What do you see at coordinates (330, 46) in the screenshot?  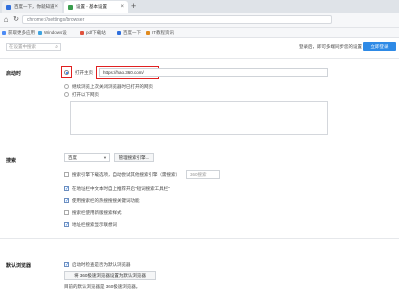 I see `login-hint: 登录后，即可多端同步您的设置` at bounding box center [330, 46].